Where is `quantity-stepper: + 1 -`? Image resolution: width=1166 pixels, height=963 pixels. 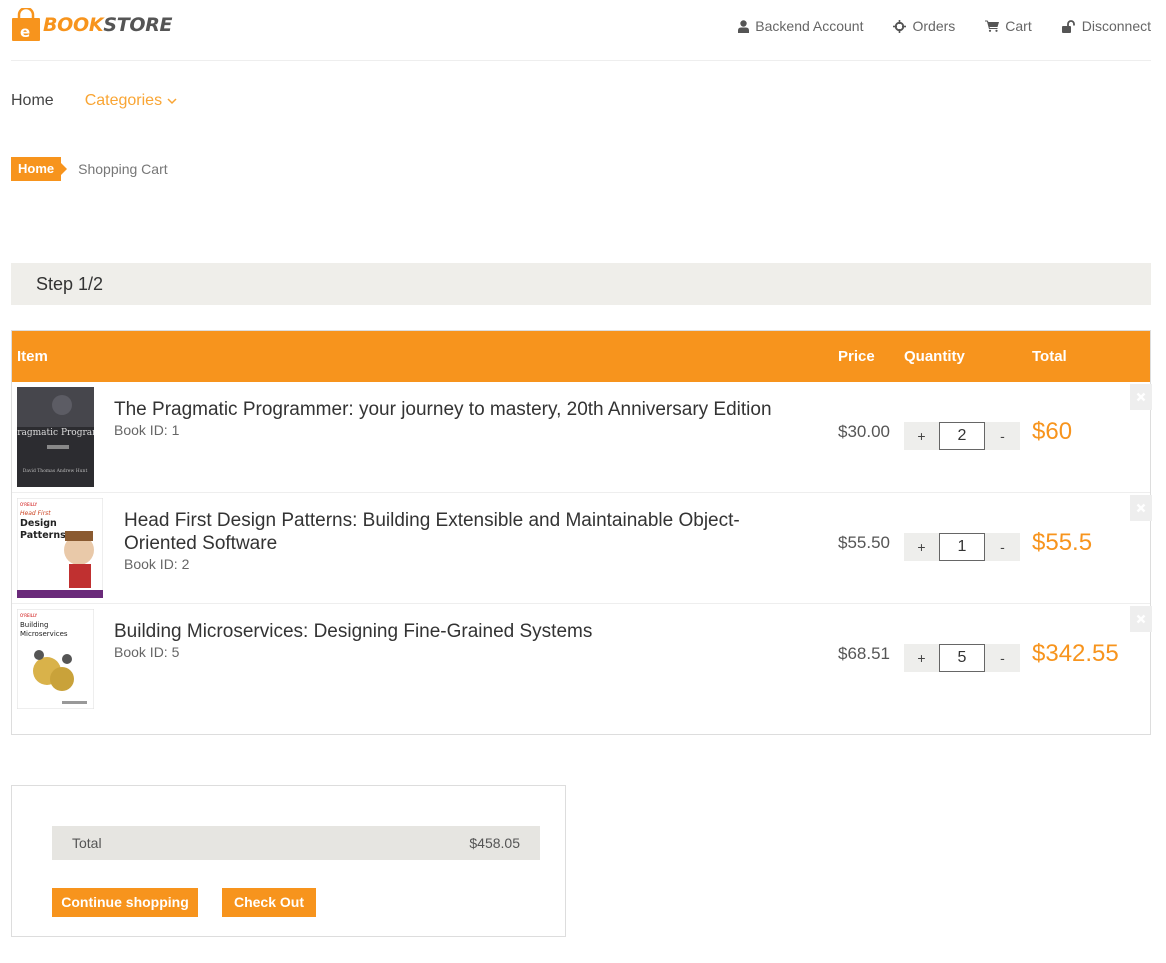 quantity-stepper: + 1 - is located at coordinates (962, 547).